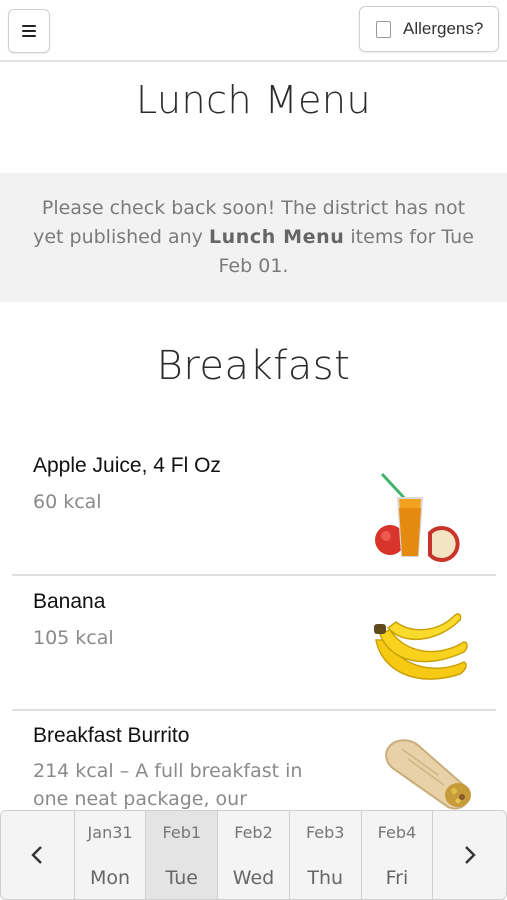 Image resolution: width=507 pixels, height=900 pixels. I want to click on section-title: Breakfast, so click(253, 366).